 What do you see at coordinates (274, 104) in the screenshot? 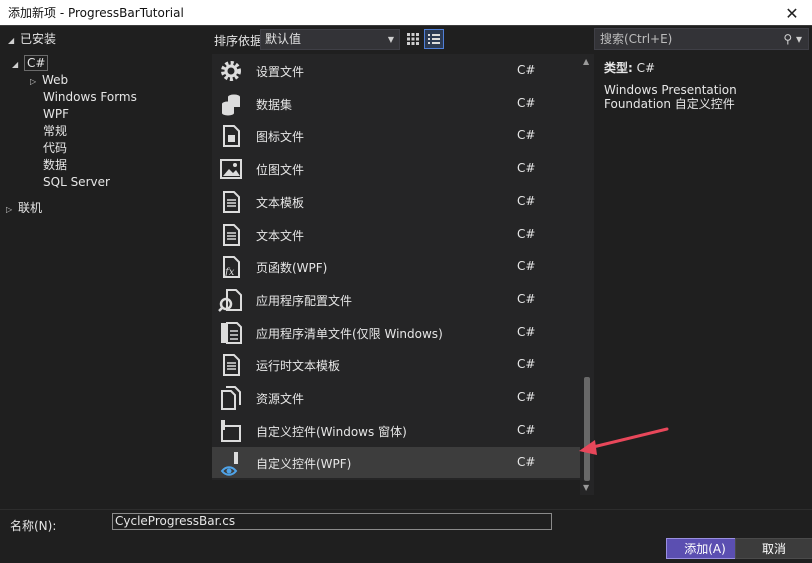
I see `template-name: 数据集` at bounding box center [274, 104].